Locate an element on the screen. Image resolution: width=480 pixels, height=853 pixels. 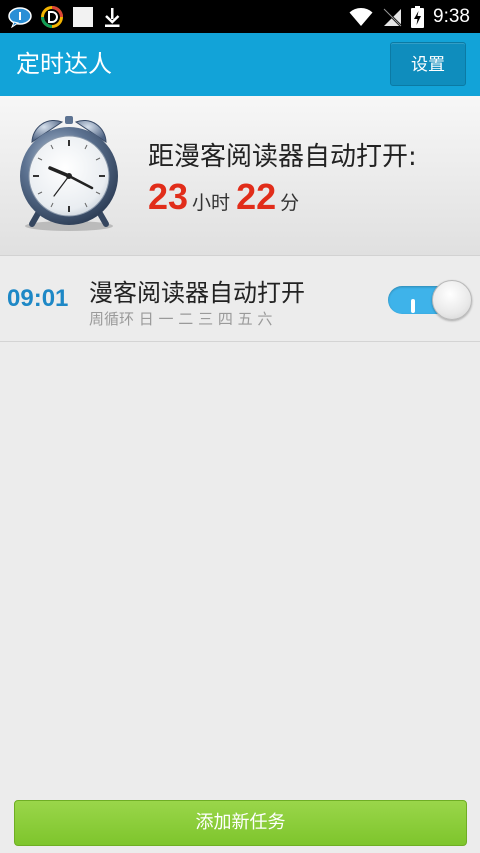
toggle-on-mark-icon is located at coordinates (413, 306).